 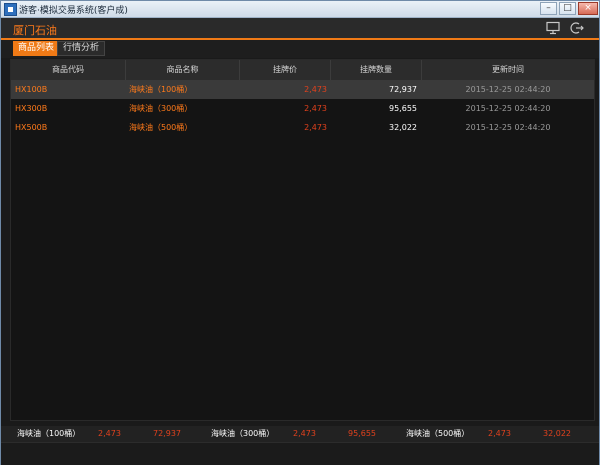 I want to click on ticker-item-name: 海峡油（500桶）, so click(x=438, y=433).